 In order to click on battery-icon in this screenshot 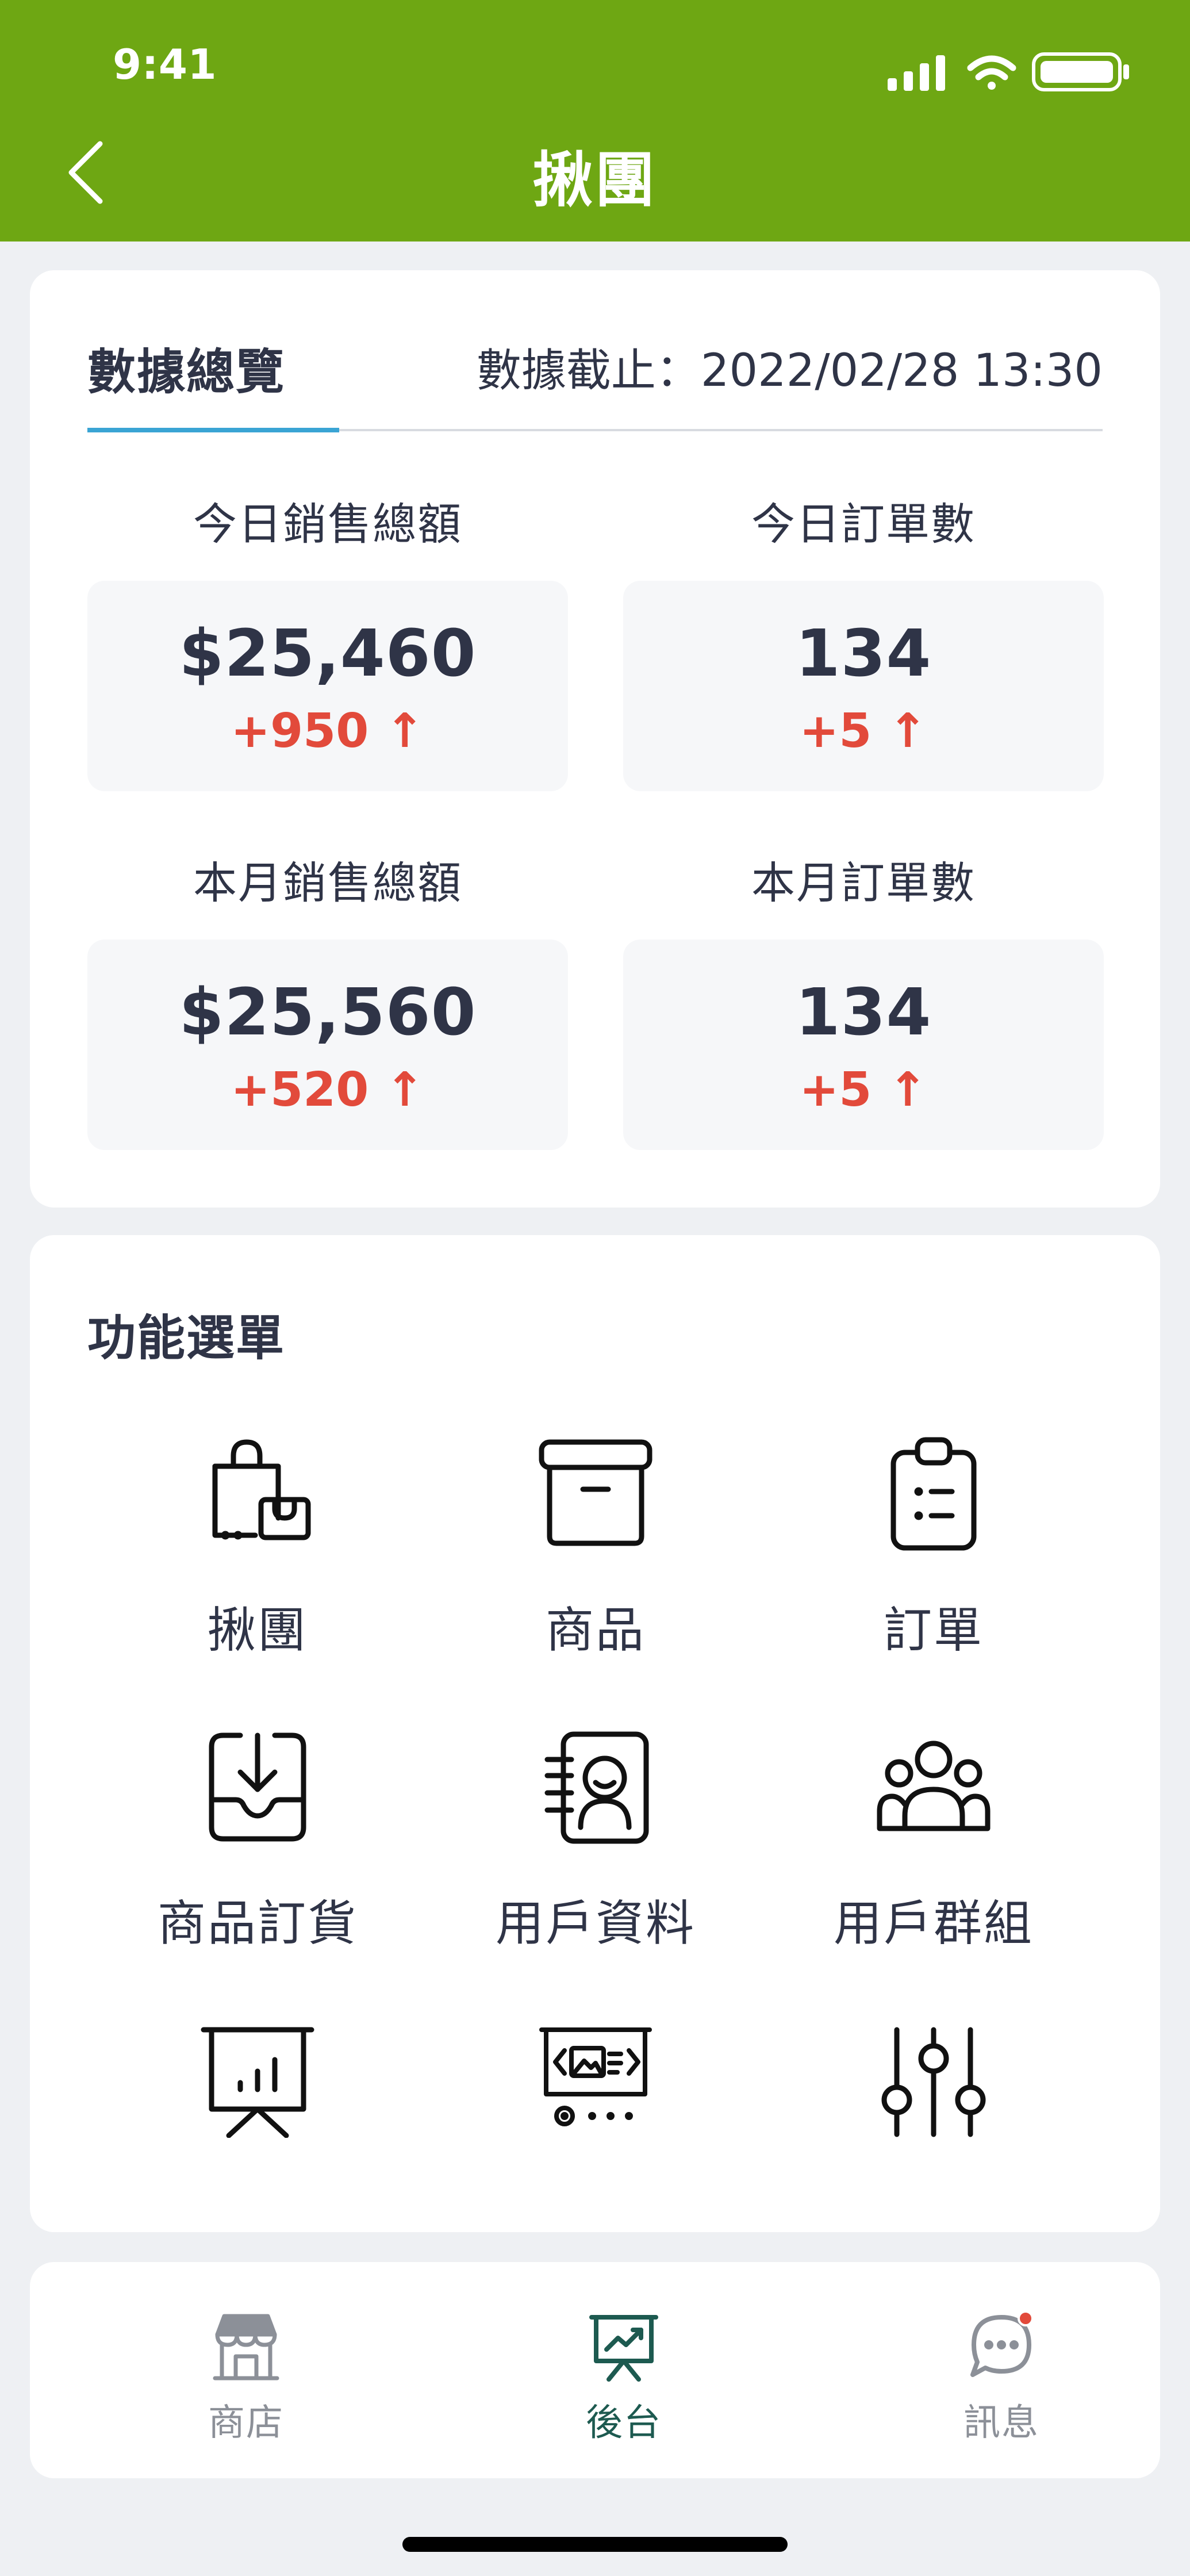, I will do `click(1080, 71)`.